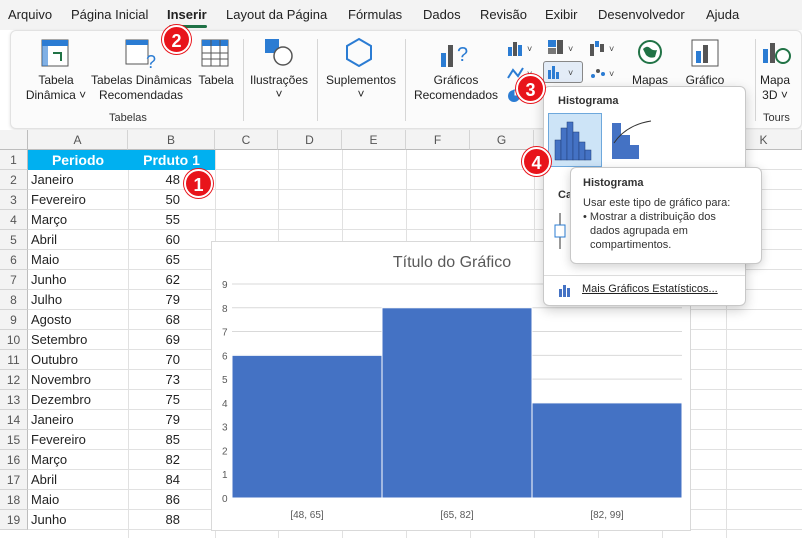  What do you see at coordinates (604, 73) in the screenshot?
I see `scatter-chart-icon: ˅` at bounding box center [604, 73].